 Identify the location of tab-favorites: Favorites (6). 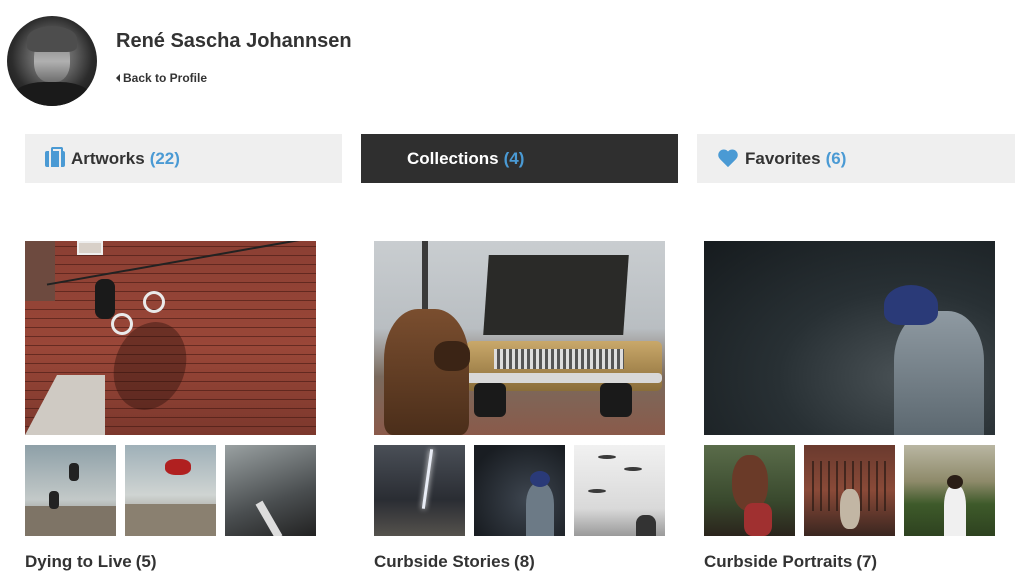
(856, 158).